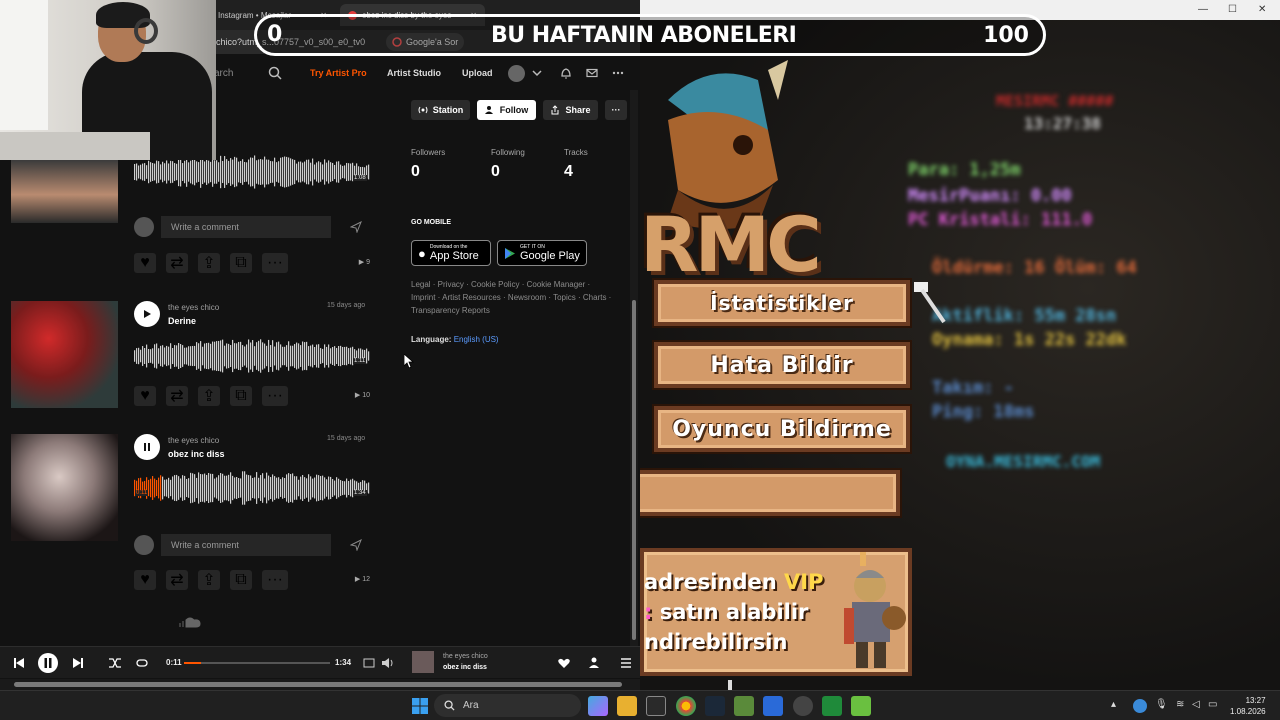 The image size is (1280, 720). Describe the element at coordinates (115, 663) in the screenshot. I see `shuffle-icon` at that location.